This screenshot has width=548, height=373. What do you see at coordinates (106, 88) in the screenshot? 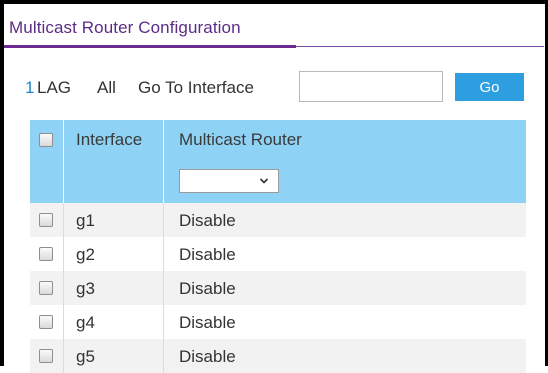
I see `filter-link-all: All` at bounding box center [106, 88].